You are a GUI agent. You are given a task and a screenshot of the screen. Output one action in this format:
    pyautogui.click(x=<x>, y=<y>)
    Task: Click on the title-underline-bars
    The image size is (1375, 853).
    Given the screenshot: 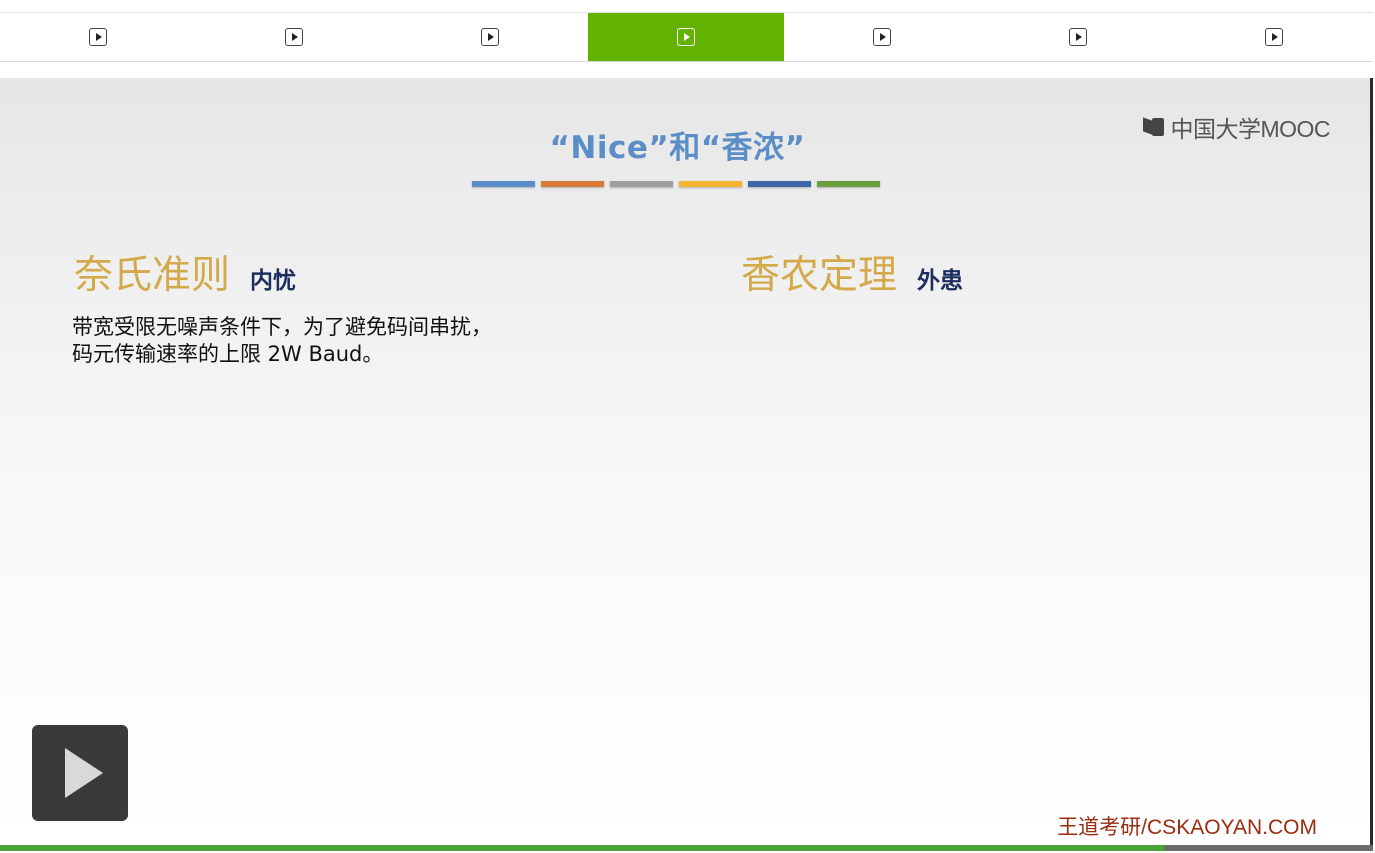 What is the action you would take?
    pyautogui.click(x=676, y=184)
    